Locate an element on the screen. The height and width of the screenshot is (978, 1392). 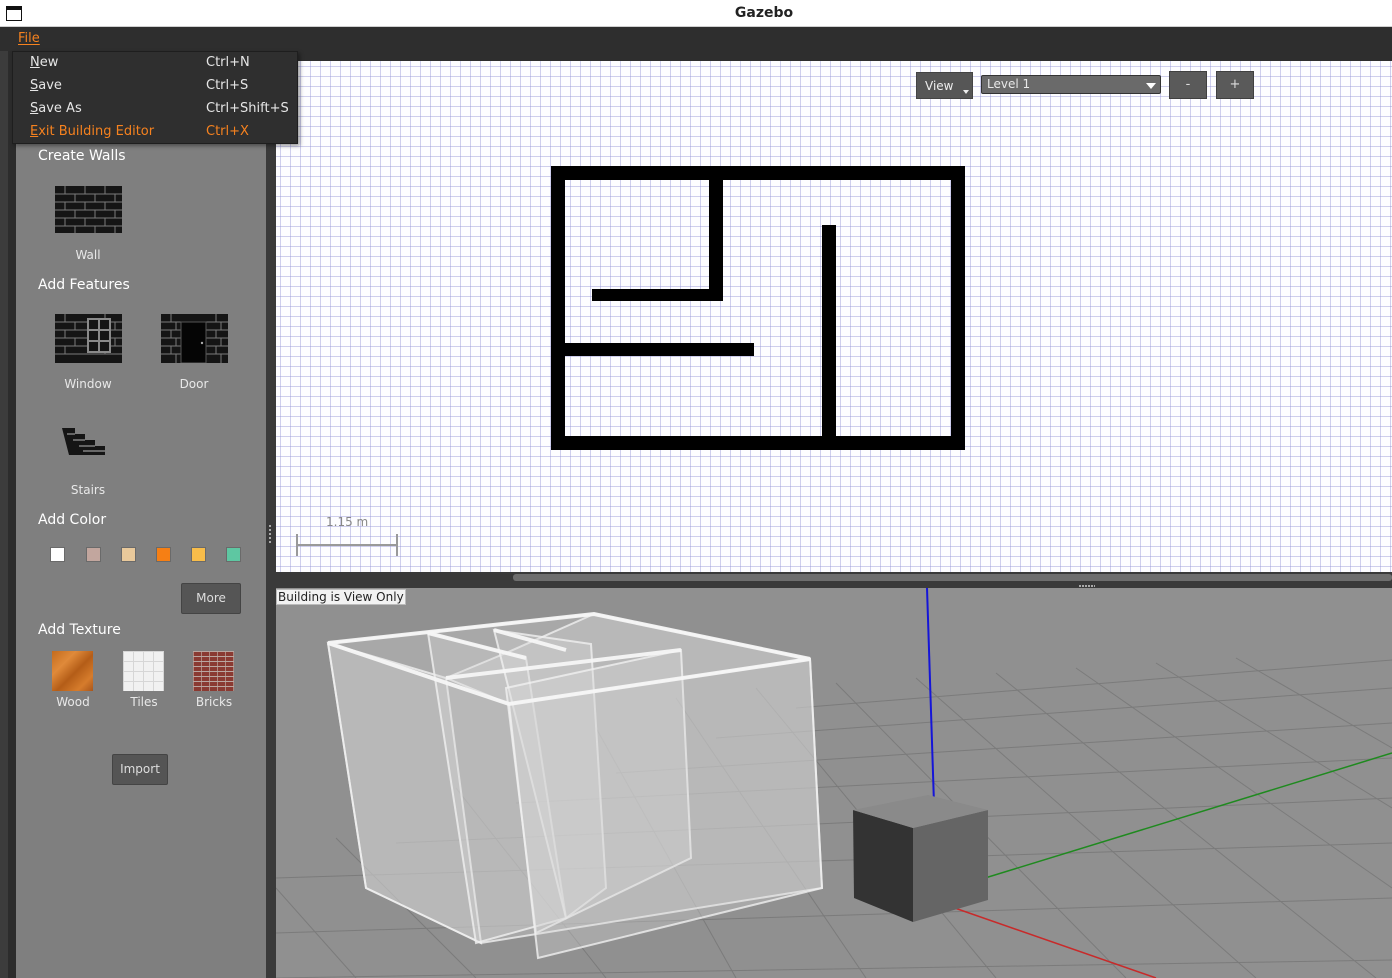
splitter-handle is located at coordinates (270, 534).